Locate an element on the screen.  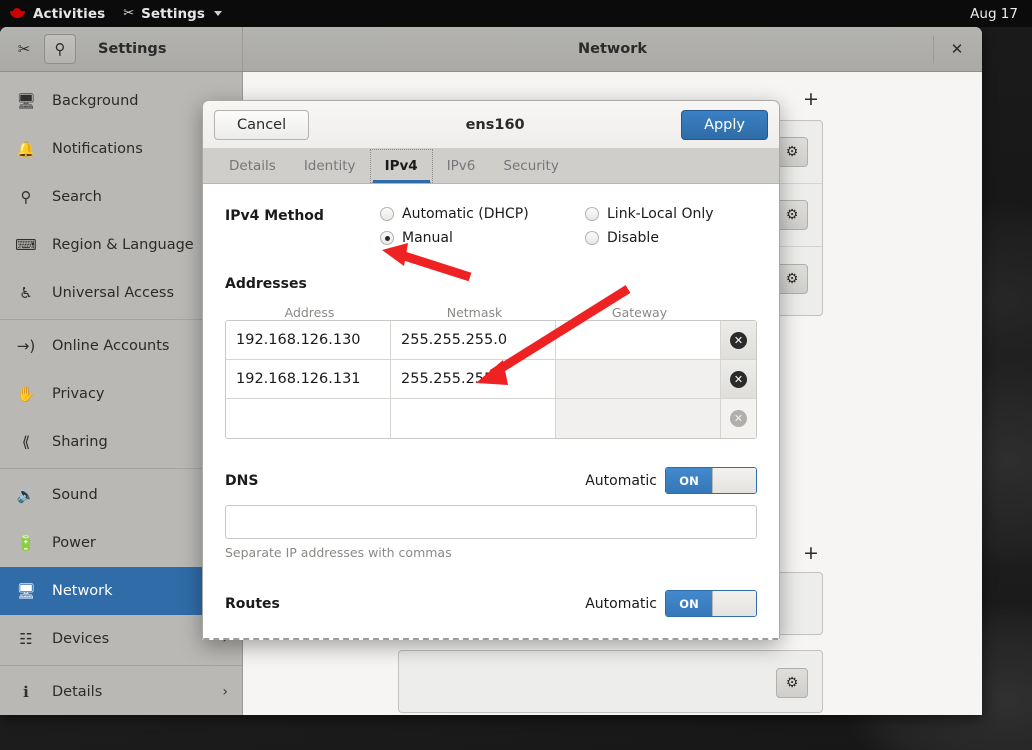
app-menu-button: ✂ Settings is located at coordinates (172, 13).